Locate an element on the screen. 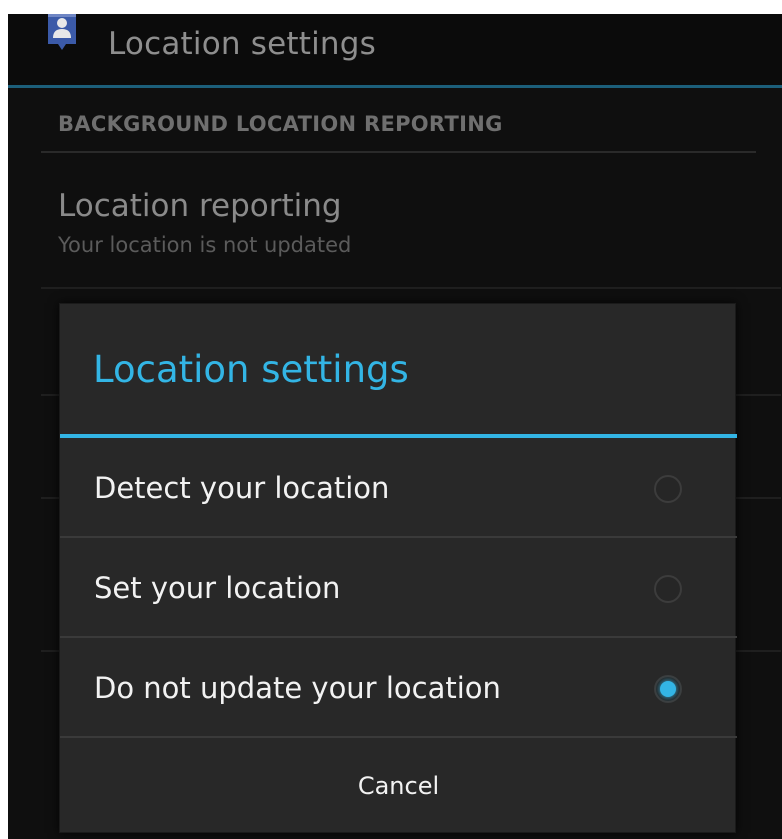 The width and height of the screenshot is (782, 839). location-person-icon is located at coordinates (62, 38).